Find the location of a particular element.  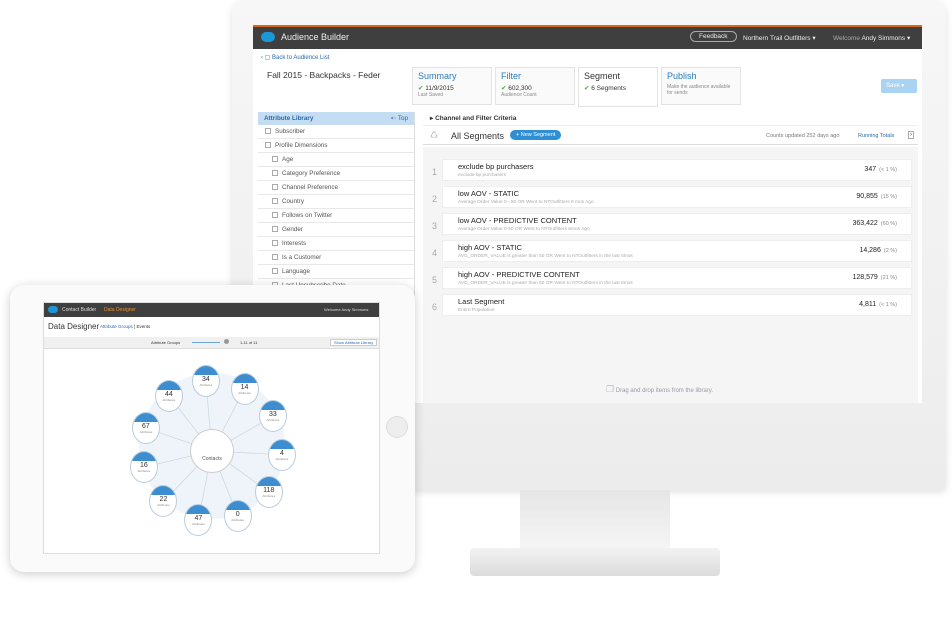

library-item: Follows on Twitter is located at coordinates (336, 216).